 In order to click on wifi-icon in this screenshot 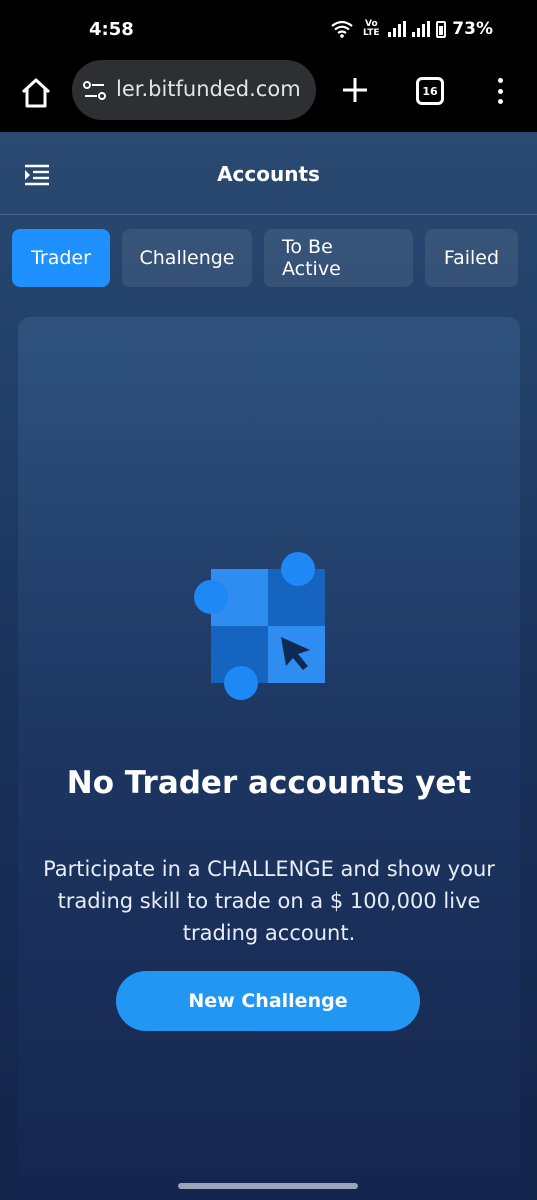, I will do `click(342, 29)`.